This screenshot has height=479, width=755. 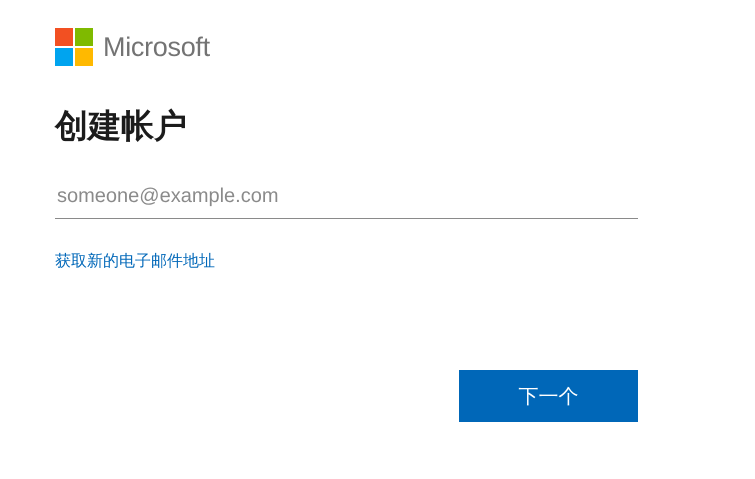 I want to click on four-squares-icon, so click(x=74, y=47).